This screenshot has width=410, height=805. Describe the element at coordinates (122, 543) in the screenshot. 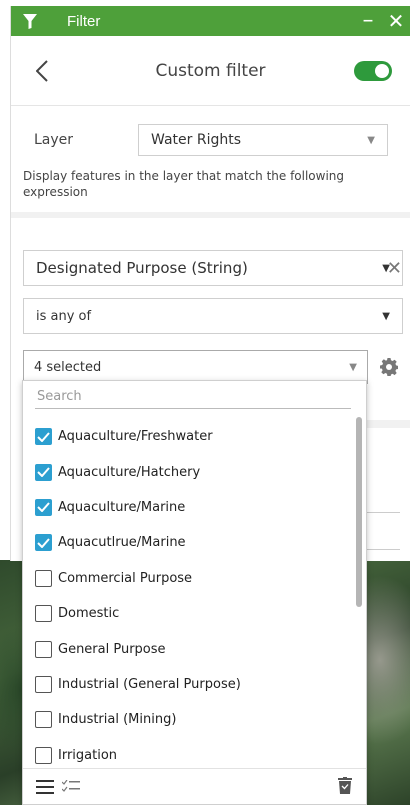

I see `option-label: Aquacutlrue/Marine` at that location.